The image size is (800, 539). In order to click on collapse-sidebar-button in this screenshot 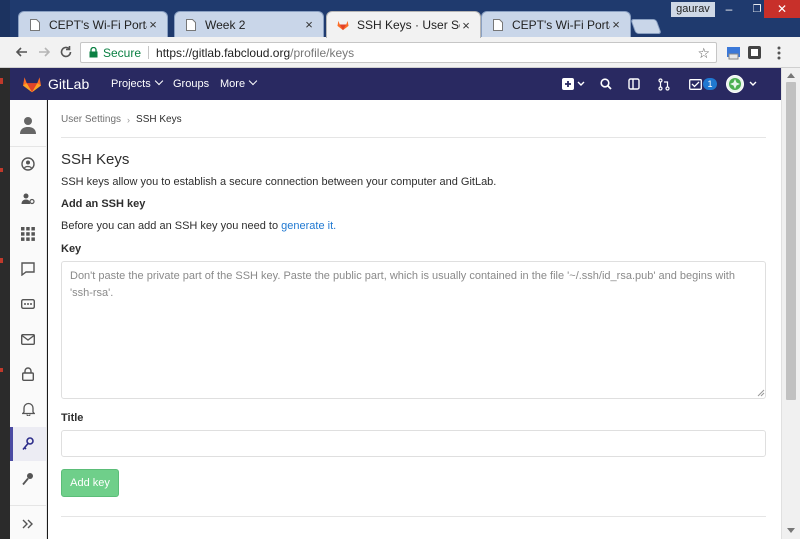, I will do `click(28, 523)`.